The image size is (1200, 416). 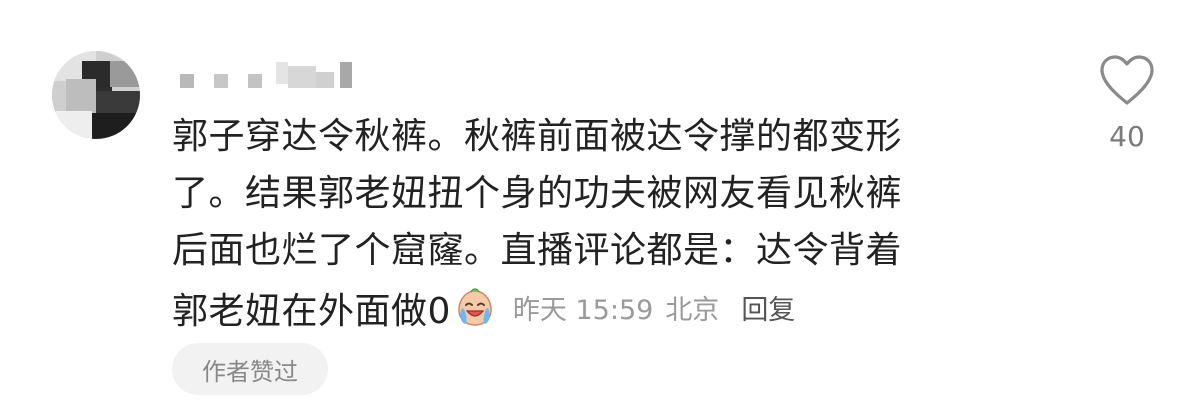 What do you see at coordinates (311, 311) in the screenshot?
I see `comment-line: 郭老妞在外面做0` at bounding box center [311, 311].